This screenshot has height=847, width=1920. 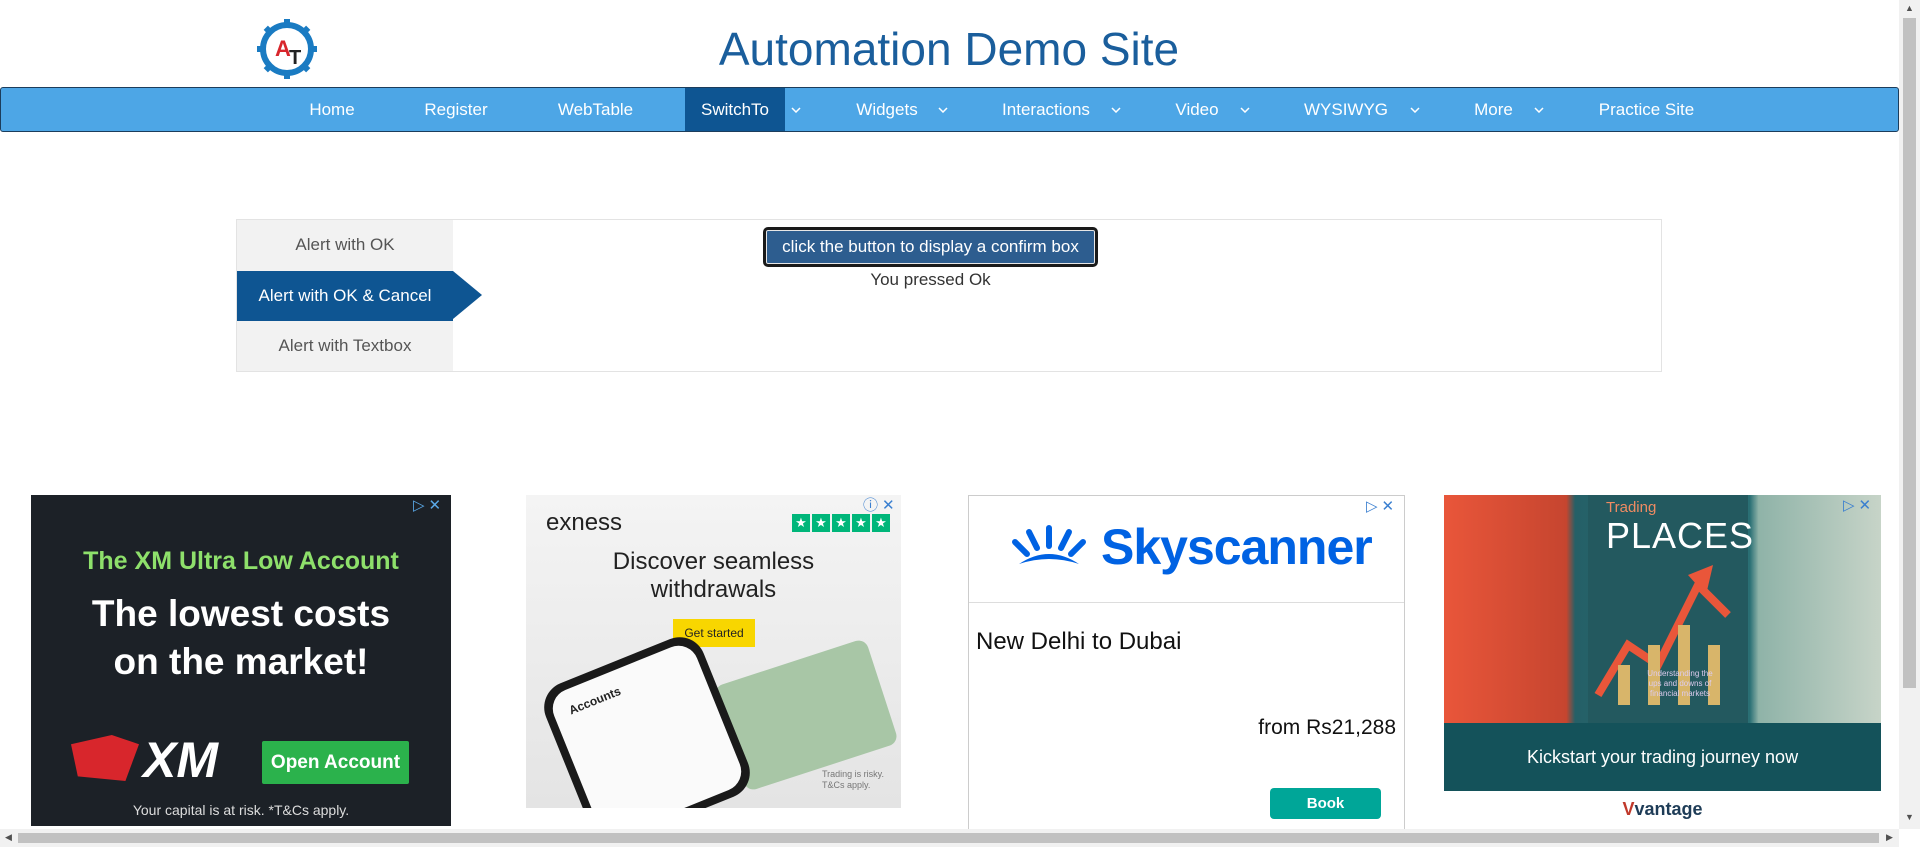 I want to click on scroll-down-icon: ▼, so click(x=1909, y=817).